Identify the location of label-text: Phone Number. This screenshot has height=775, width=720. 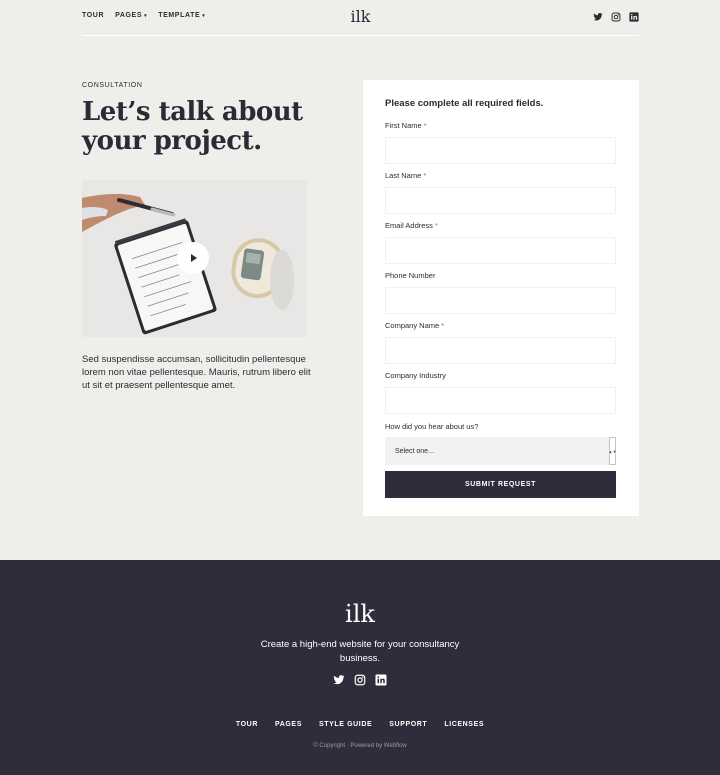
(410, 275).